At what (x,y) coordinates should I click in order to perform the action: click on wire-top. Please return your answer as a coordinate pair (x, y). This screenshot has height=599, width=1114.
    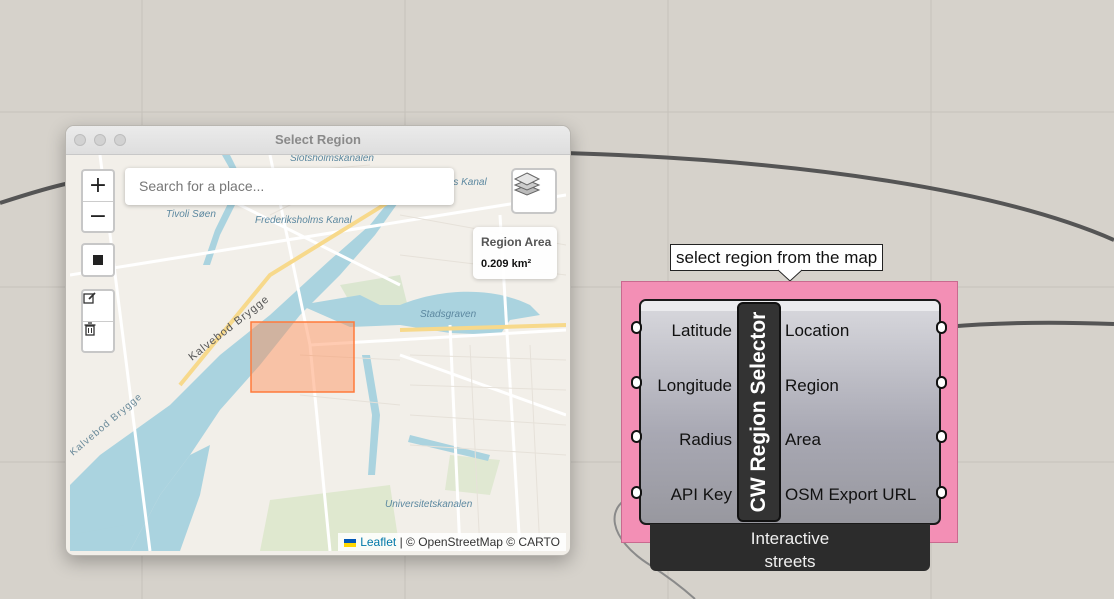
    Looking at the image, I should click on (839, 196).